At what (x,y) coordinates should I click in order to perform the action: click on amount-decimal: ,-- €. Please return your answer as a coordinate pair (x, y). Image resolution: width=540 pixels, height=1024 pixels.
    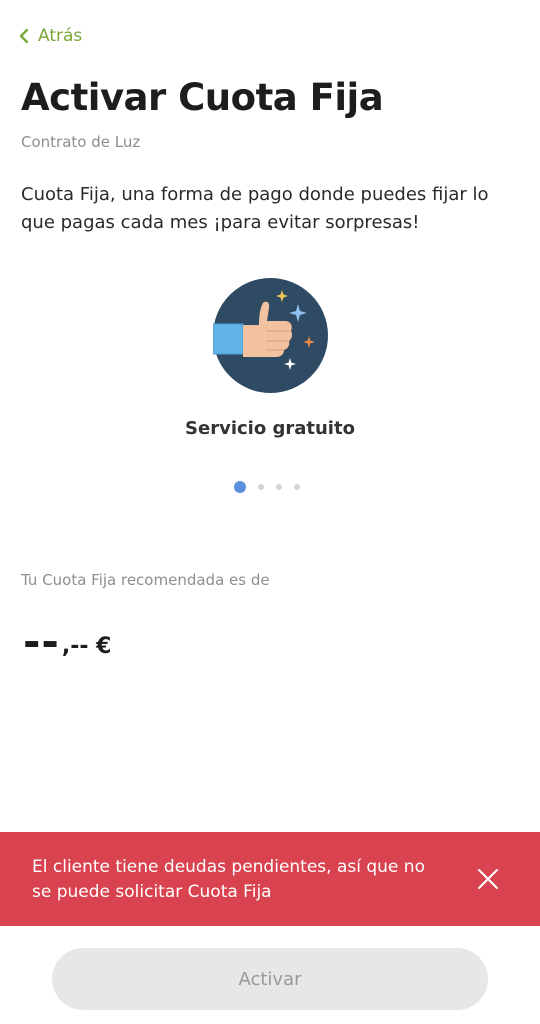
    Looking at the image, I should click on (86, 646).